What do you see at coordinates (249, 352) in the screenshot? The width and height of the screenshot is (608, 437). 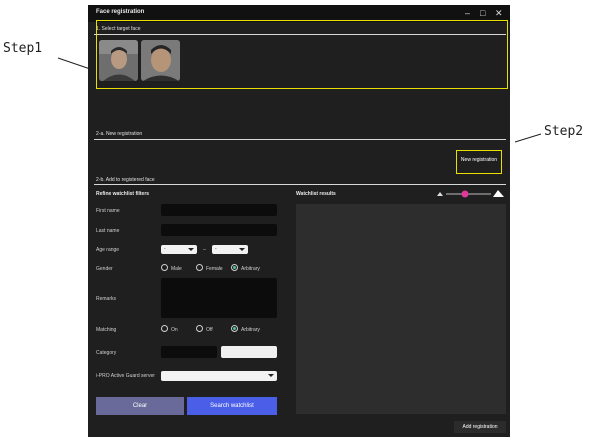 I see `category-select` at bounding box center [249, 352].